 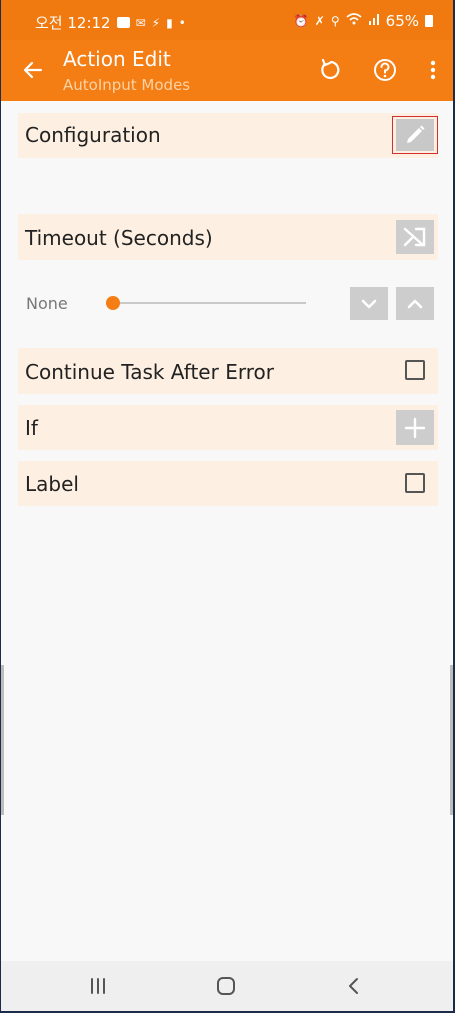 What do you see at coordinates (227, 20) in the screenshot?
I see `status-bar: 오전 12:12 ✉ ⚡ ▮ • ⏰ ✗ ⚲ 65%` at bounding box center [227, 20].